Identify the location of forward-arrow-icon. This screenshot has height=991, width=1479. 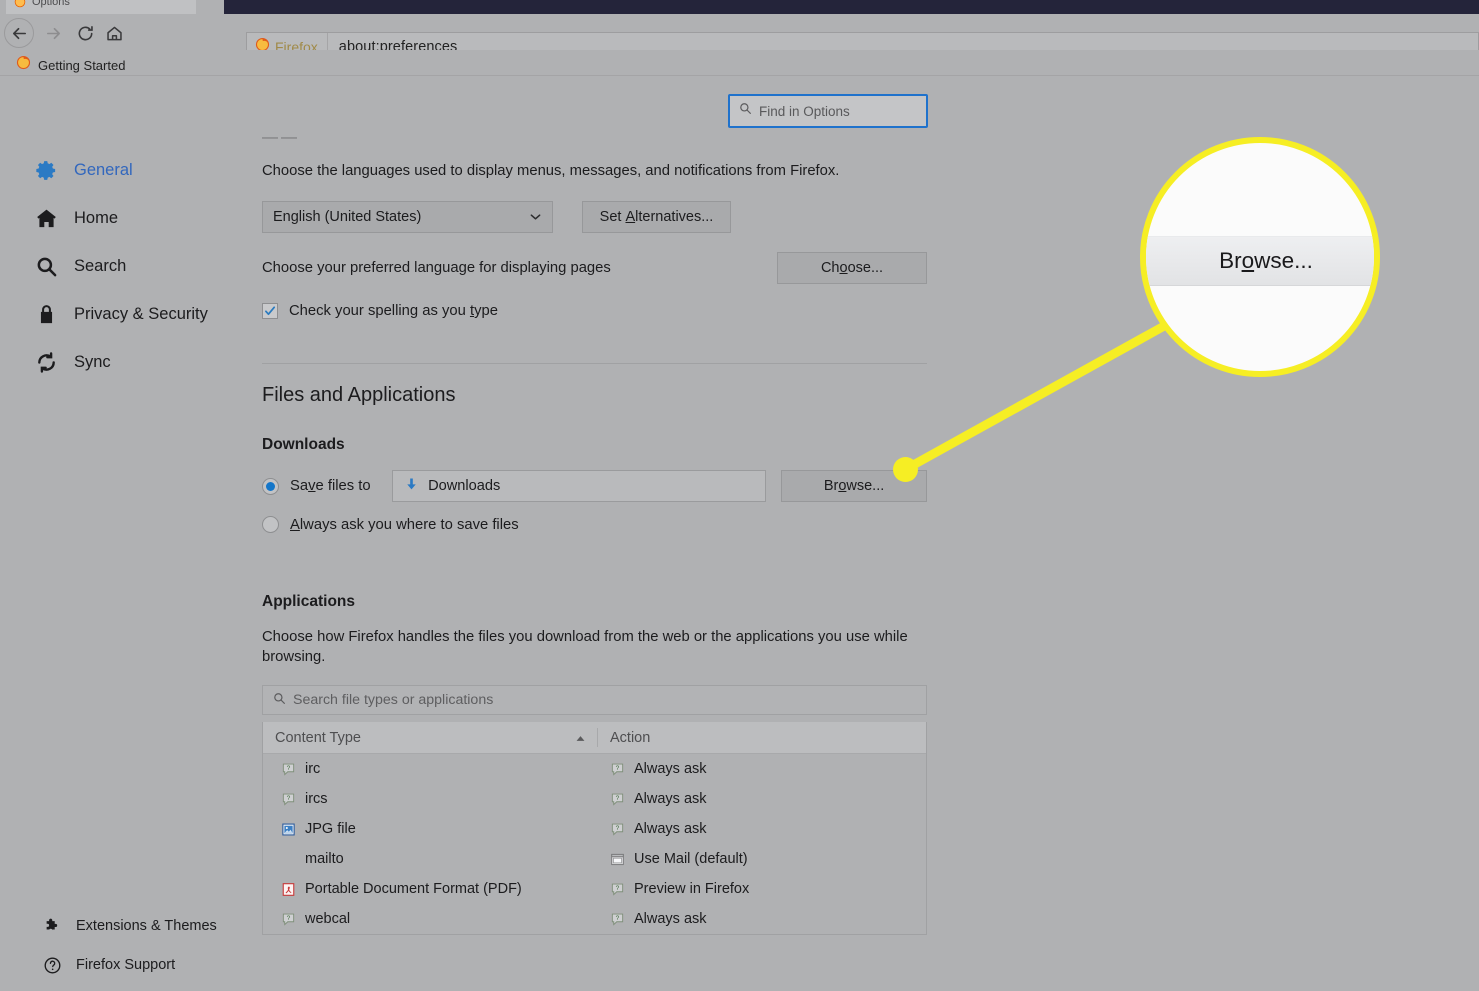
(53, 33).